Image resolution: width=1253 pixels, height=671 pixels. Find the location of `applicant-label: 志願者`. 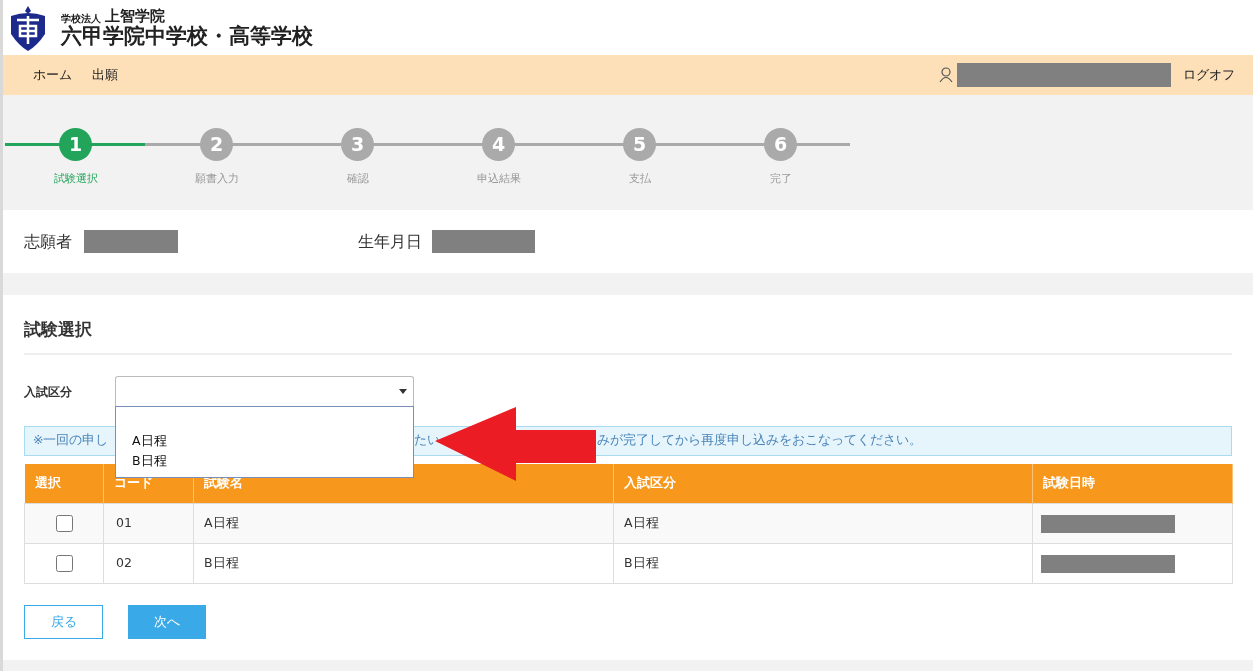

applicant-label: 志願者 is located at coordinates (48, 241).